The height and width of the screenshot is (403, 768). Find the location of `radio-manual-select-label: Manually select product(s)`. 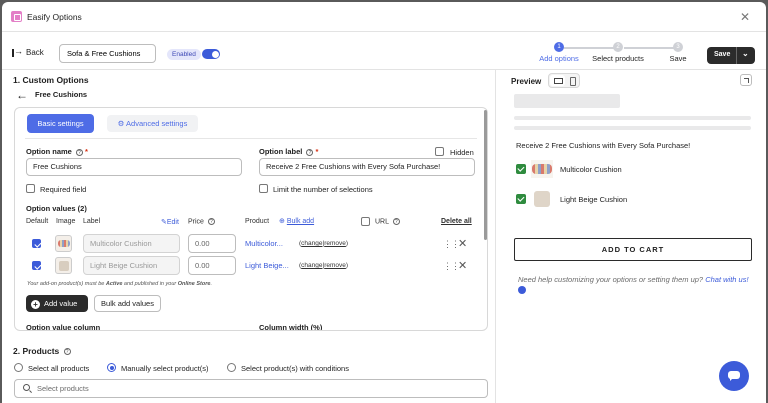

radio-manual-select-label: Manually select product(s) is located at coordinates (165, 368).